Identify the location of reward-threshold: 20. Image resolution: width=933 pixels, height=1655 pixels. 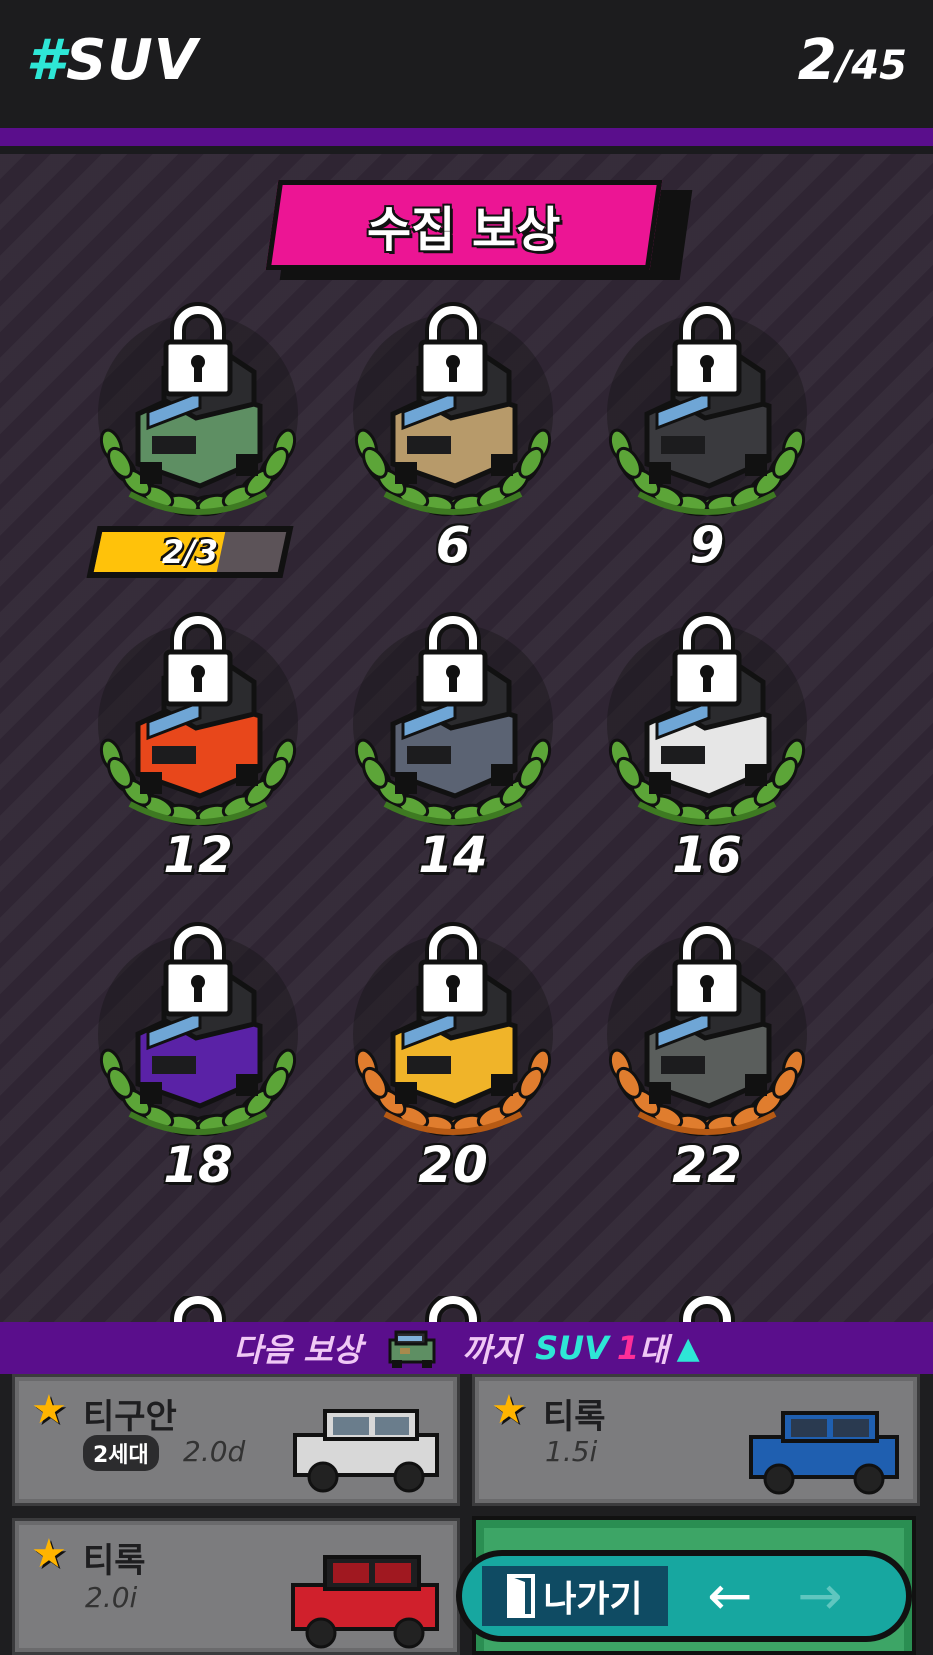
(453, 1165).